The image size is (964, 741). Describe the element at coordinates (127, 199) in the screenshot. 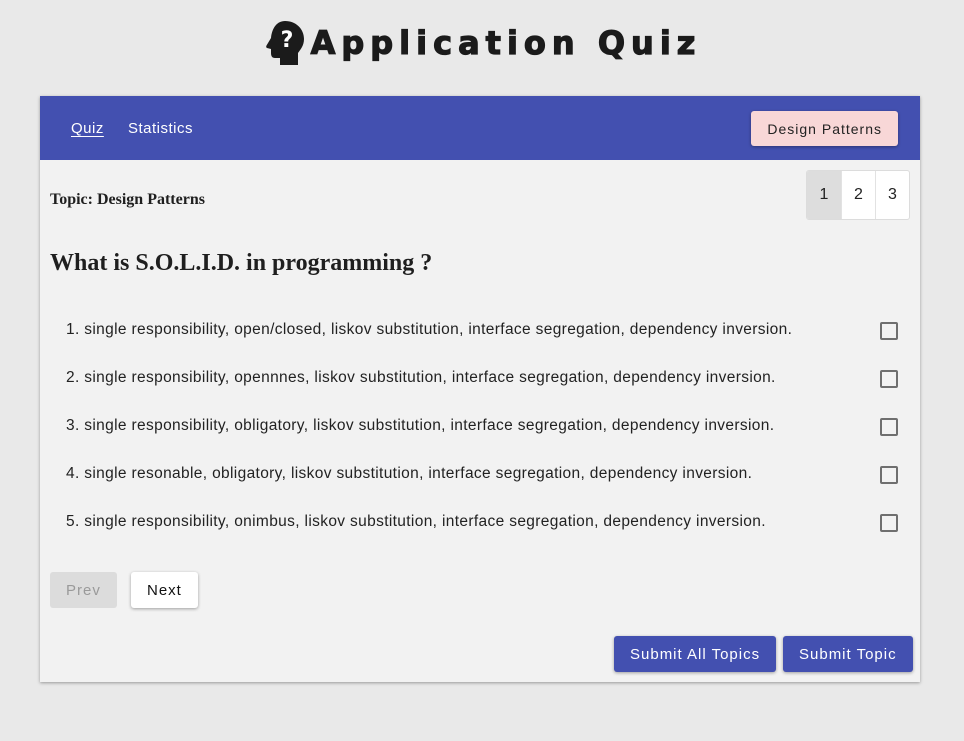

I see `topic-label: Topic: Design Patterns` at that location.